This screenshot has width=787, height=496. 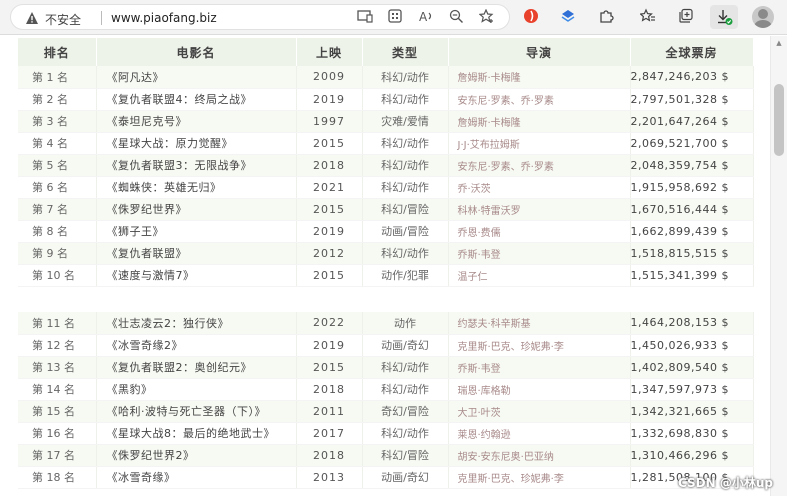 I want to click on release-year-cell: 2011, so click(x=329, y=411).